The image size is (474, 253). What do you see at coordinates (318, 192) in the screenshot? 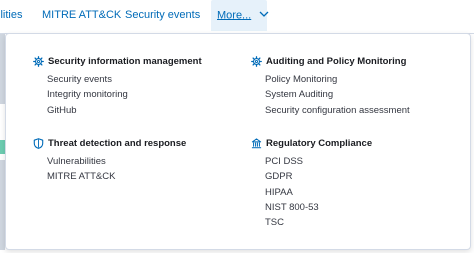
I see `menu-item-hipaa: HIPAA` at bounding box center [318, 192].